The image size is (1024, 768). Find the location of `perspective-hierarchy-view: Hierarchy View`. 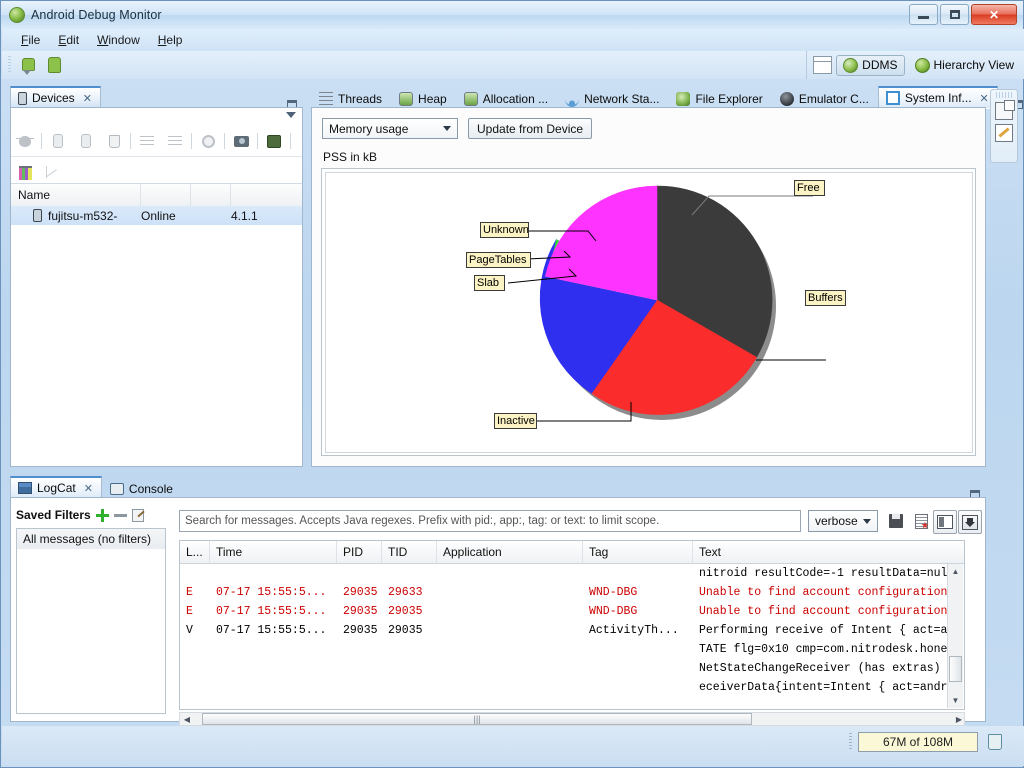

perspective-hierarchy-view: Hierarchy View is located at coordinates (964, 65).